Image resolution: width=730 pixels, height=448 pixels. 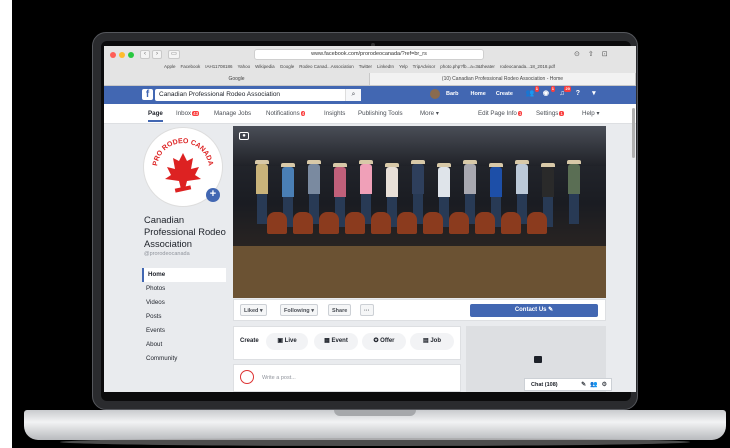 I want to click on bookmark-item: LinkedIn, so click(x=385, y=66).